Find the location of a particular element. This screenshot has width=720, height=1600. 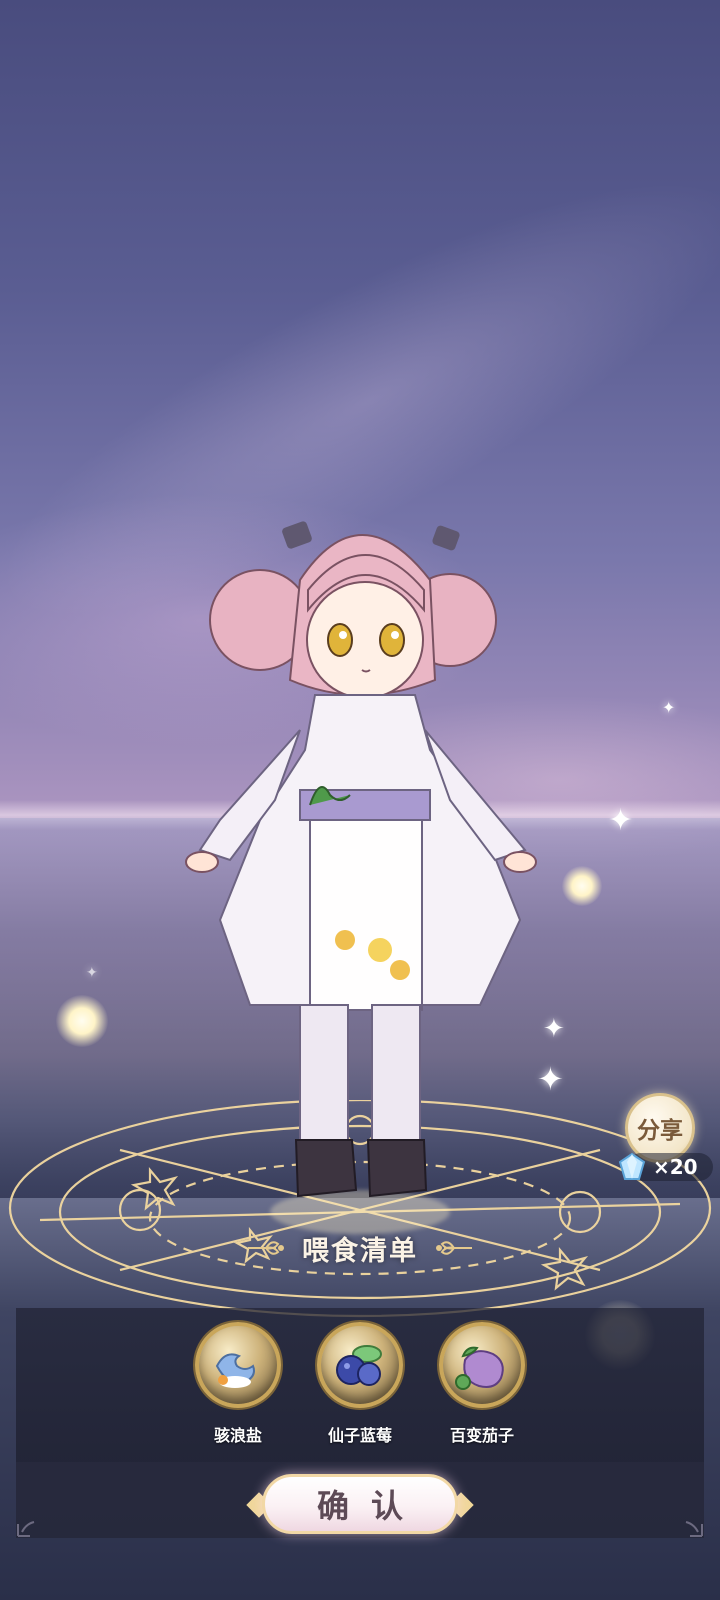

feed-item: 骇浪盐 is located at coordinates (238, 1384).